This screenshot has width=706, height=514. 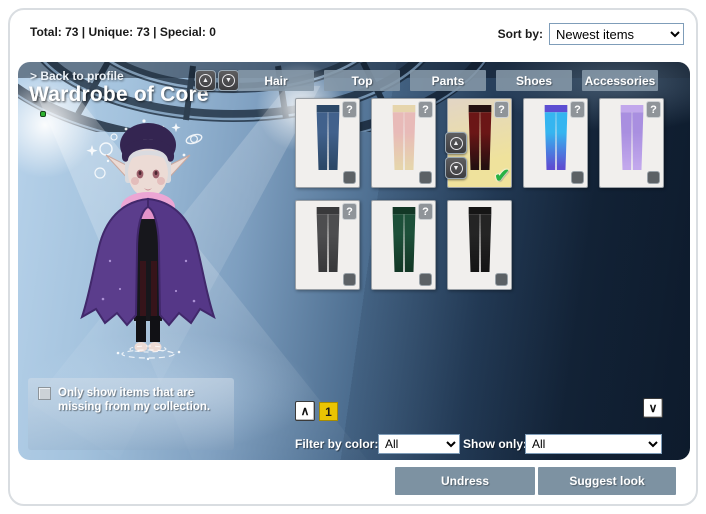 What do you see at coordinates (448, 80) in the screenshot?
I see `tab-pants: Pants` at bounding box center [448, 80].